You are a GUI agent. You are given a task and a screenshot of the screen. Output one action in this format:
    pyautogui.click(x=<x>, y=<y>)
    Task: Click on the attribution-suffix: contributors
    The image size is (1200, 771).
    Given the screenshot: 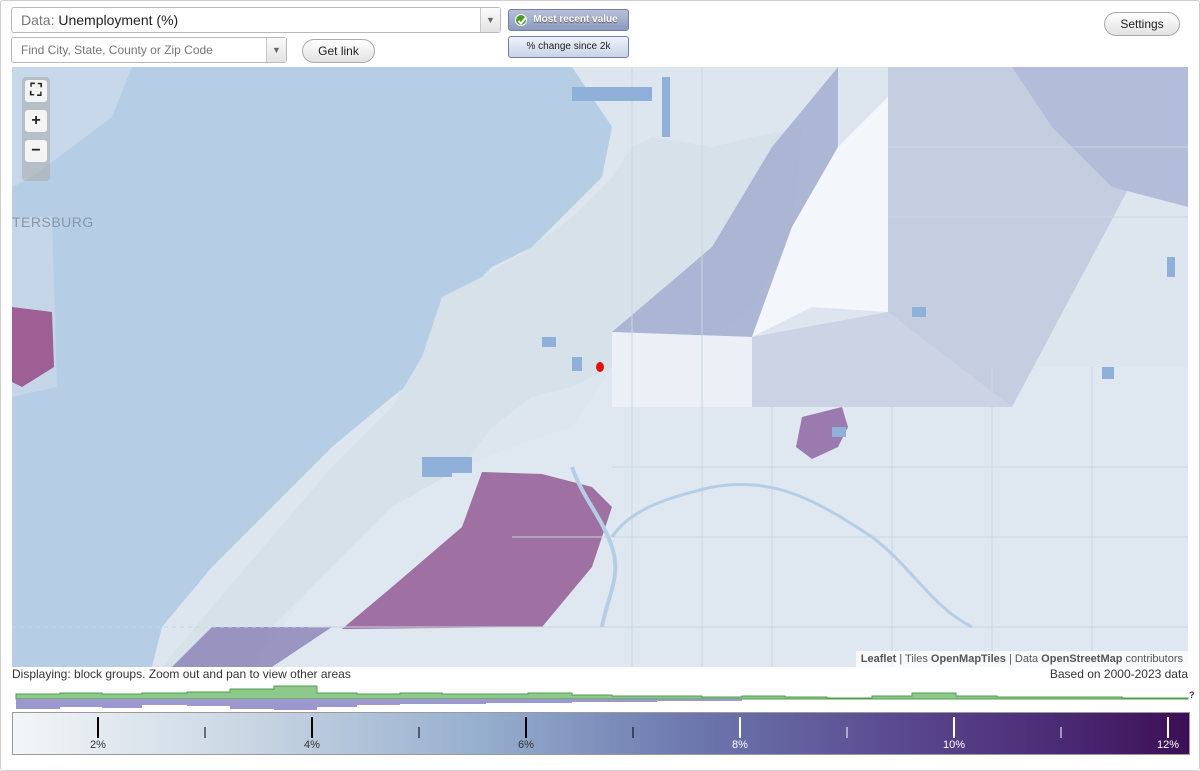 What is the action you would take?
    pyautogui.click(x=1152, y=659)
    